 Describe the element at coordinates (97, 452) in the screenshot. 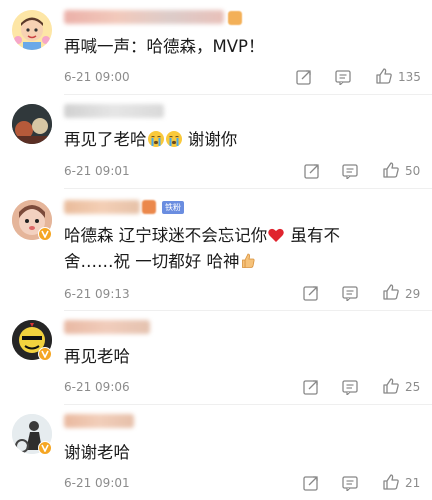

I see `comment-text: 谢谢老哈` at that location.